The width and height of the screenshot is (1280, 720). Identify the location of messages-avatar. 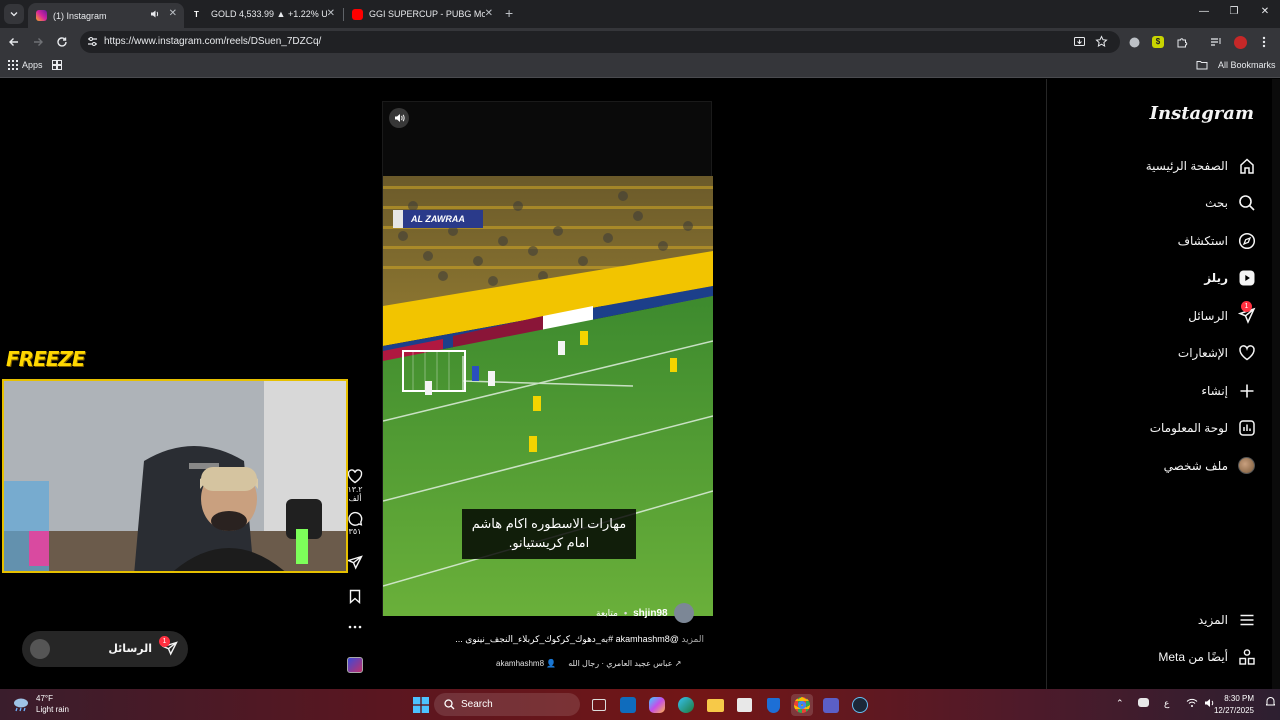
(40, 649).